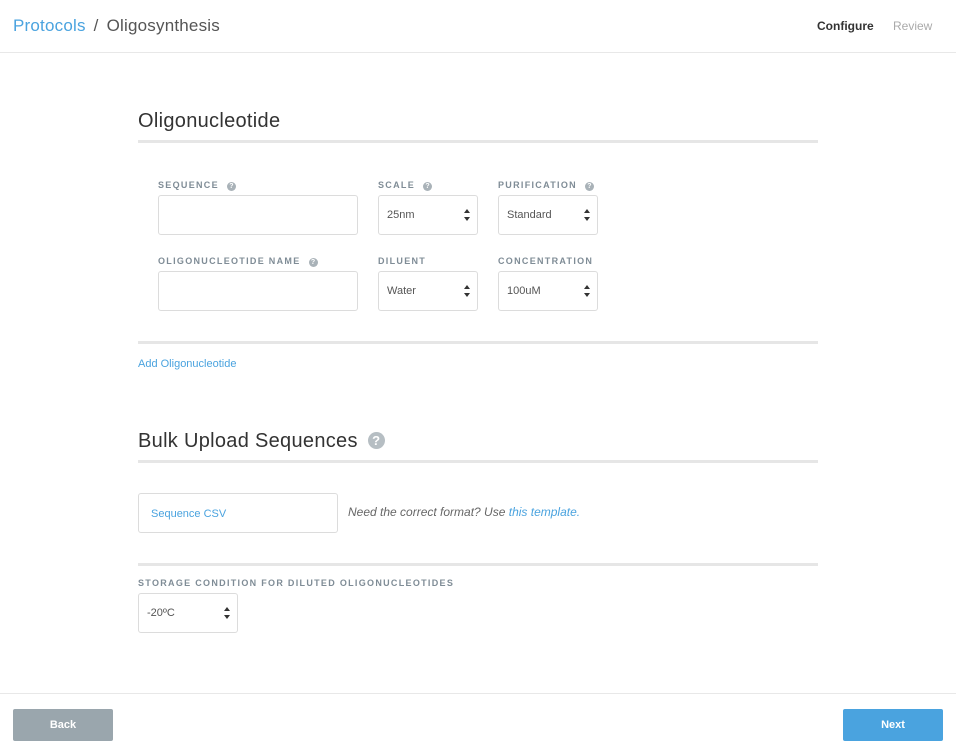 The image size is (956, 756). I want to click on purification-label: PURIFICATION?, so click(546, 185).